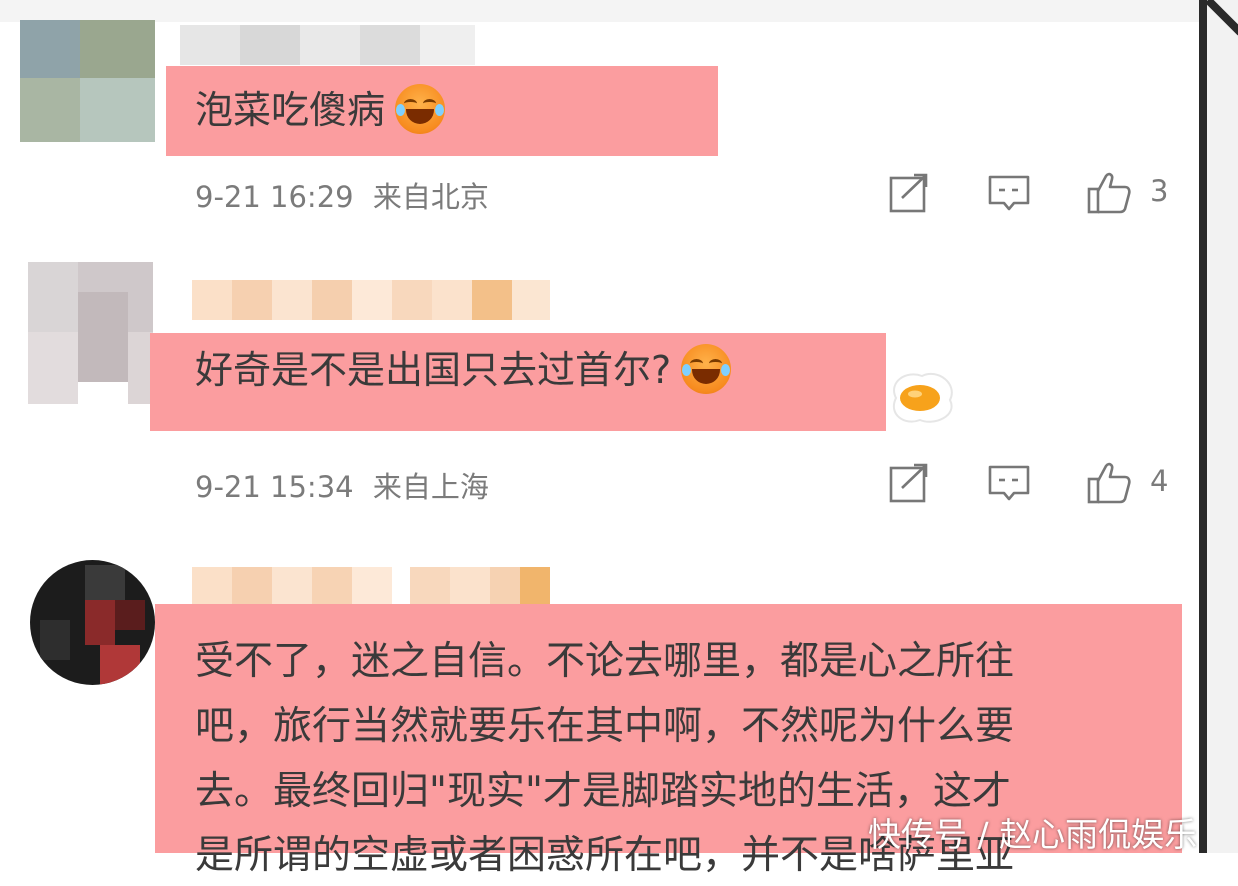  I want to click on like-count: 4, so click(1159, 481).